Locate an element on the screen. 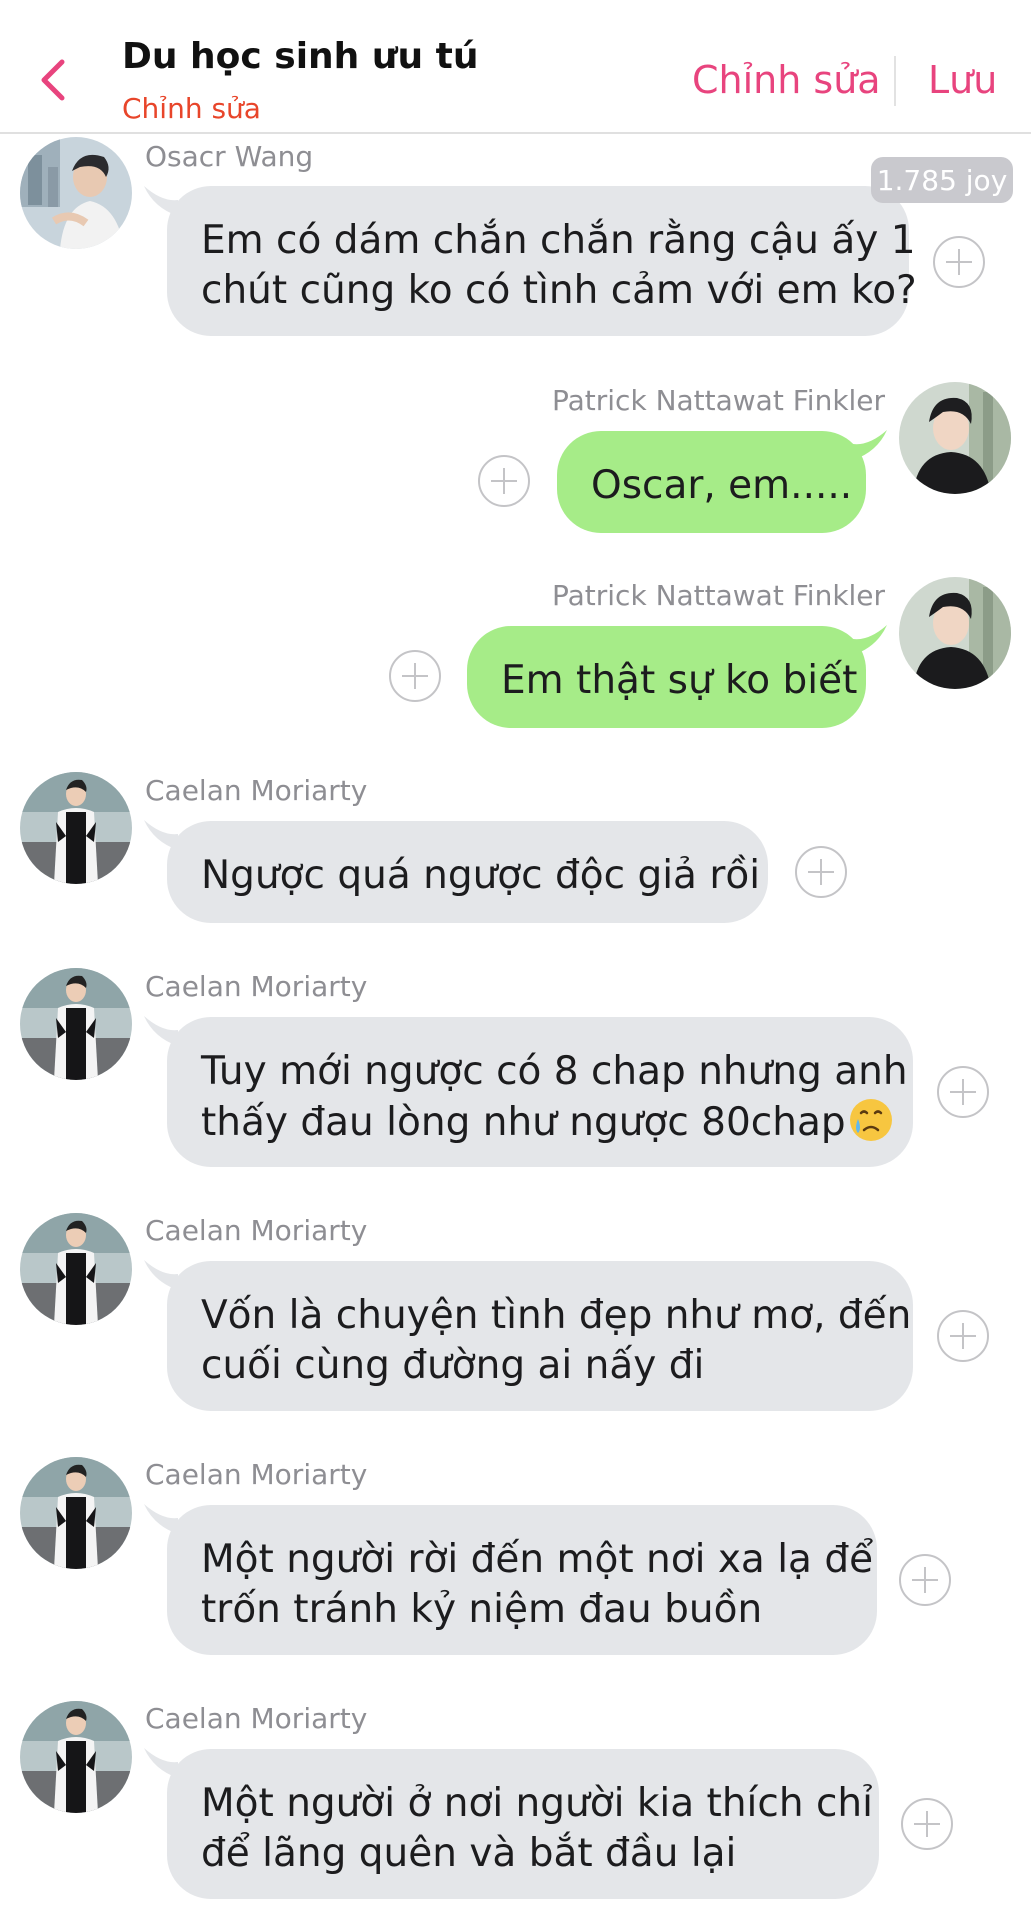  message-line: trốn tránh kỷ niệm đau buồn is located at coordinates (482, 1609).